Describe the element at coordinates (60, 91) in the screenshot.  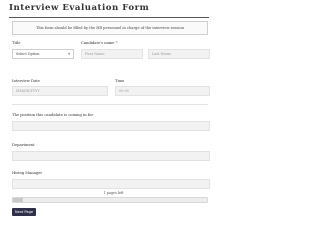
I see `interview-date-input: MM/DD/YYYY` at that location.